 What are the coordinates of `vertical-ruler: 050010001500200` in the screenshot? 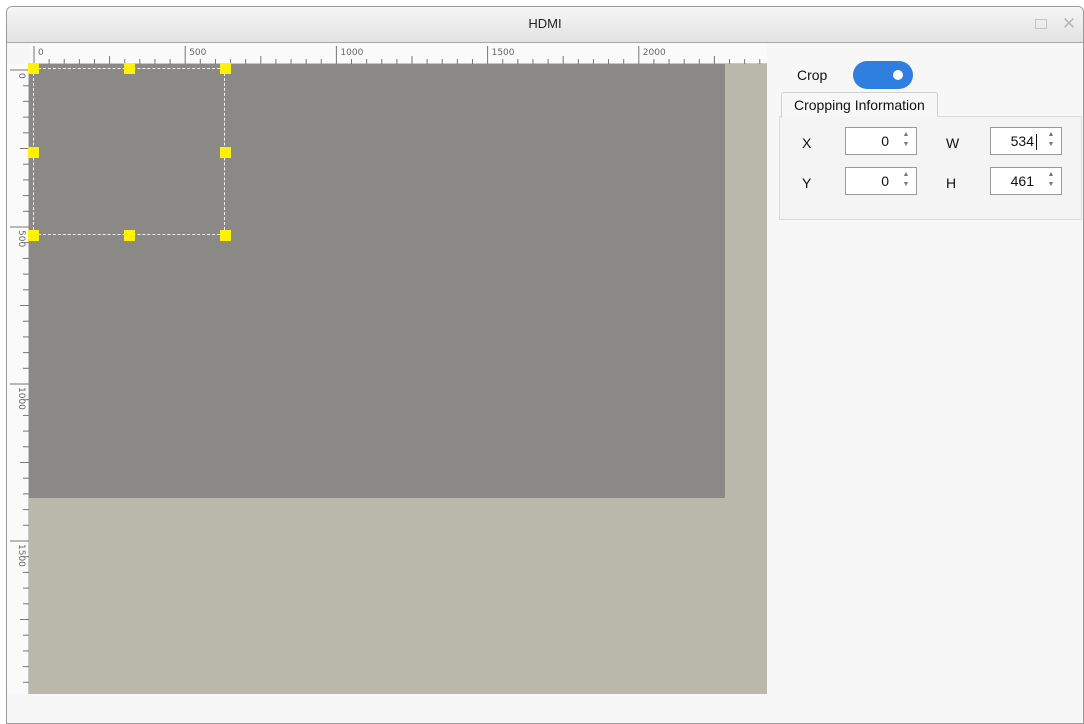 It's located at (18, 379).